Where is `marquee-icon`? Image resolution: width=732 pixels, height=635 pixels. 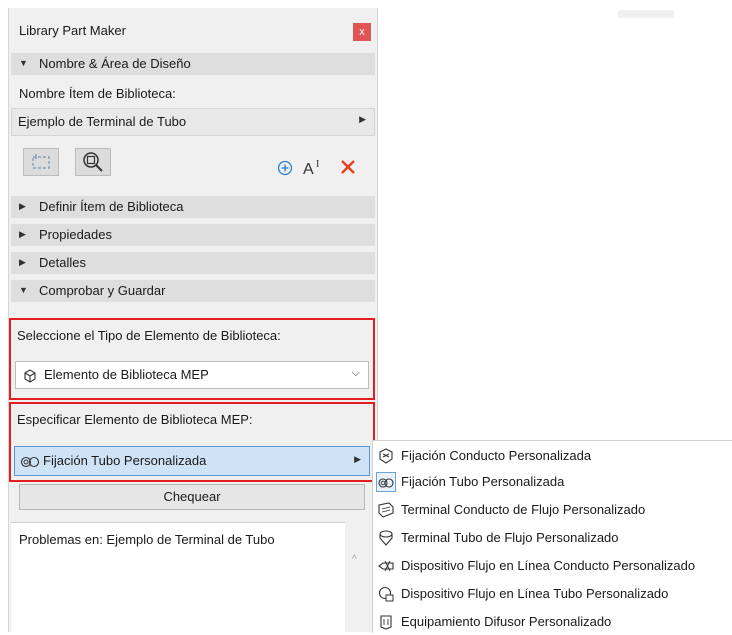 marquee-icon is located at coordinates (41, 161).